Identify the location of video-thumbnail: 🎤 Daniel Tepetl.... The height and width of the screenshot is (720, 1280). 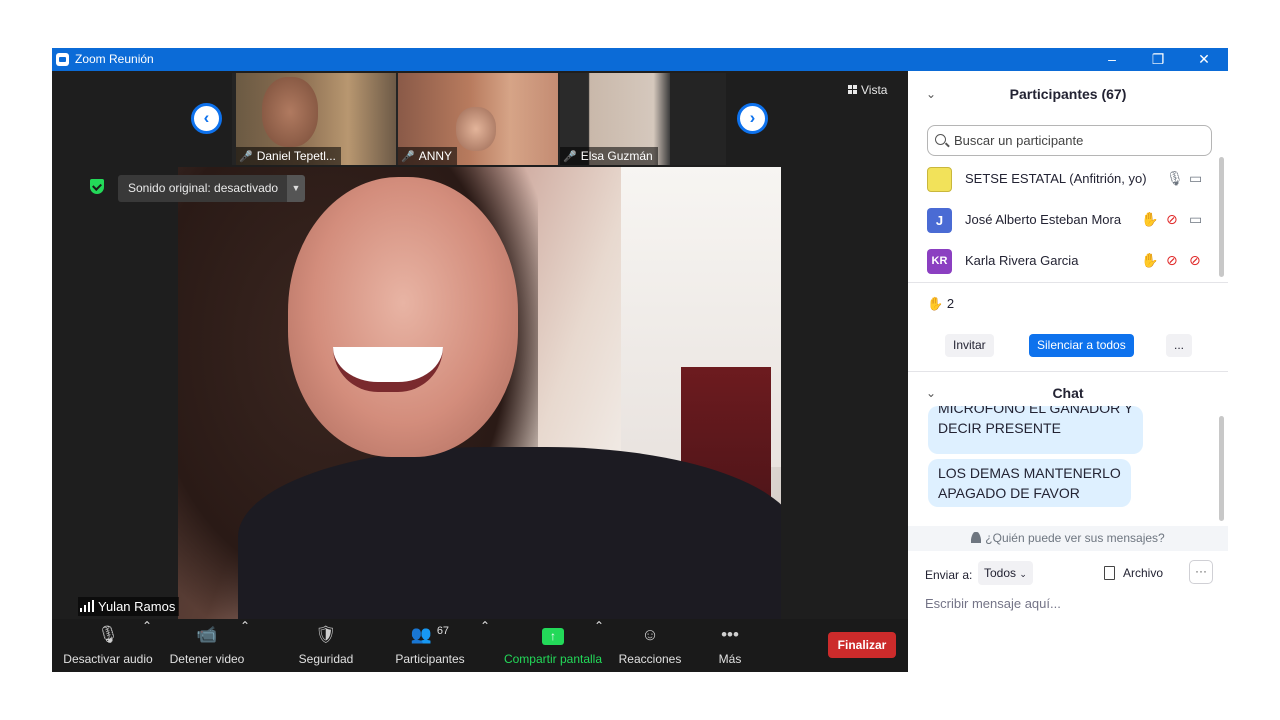
(316, 119).